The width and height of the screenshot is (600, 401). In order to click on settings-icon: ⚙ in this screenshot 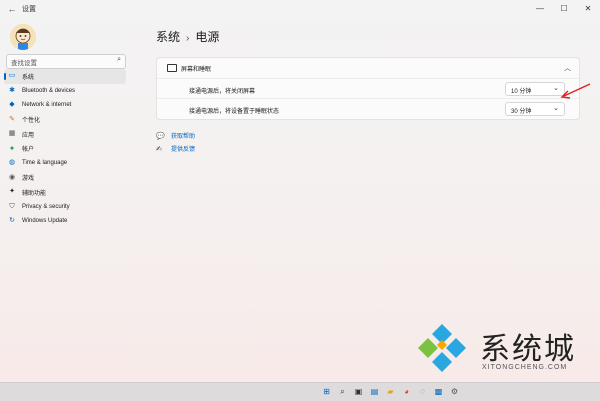, I will do `click(454, 391)`.